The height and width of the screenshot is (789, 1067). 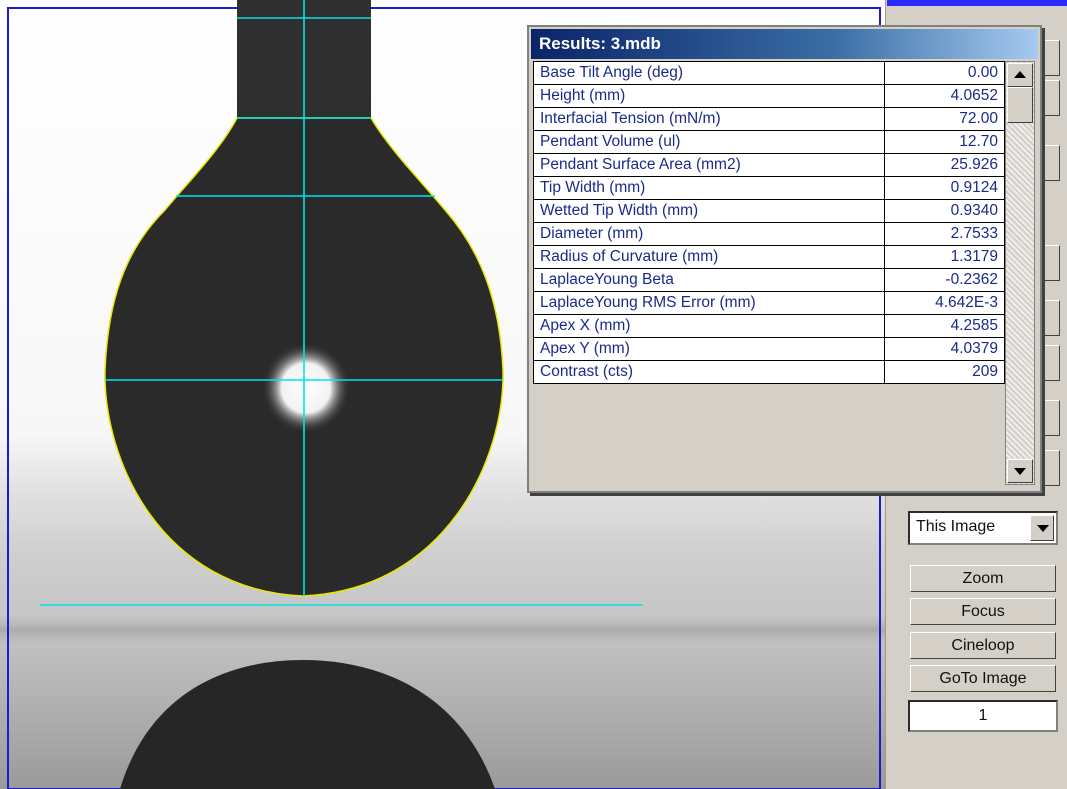 What do you see at coordinates (944, 188) in the screenshot?
I see `result-value: 0.9124` at bounding box center [944, 188].